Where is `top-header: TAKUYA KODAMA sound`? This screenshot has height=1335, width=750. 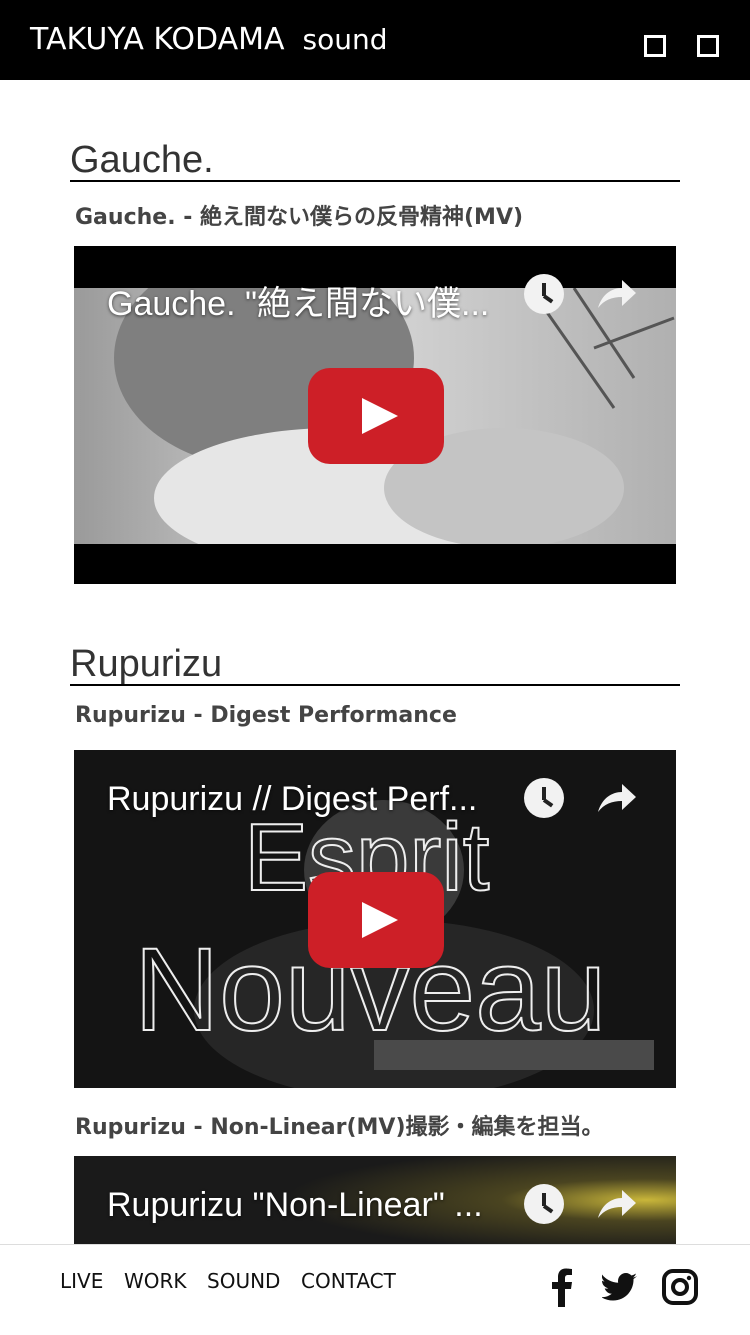 top-header: TAKUYA KODAMA sound is located at coordinates (375, 40).